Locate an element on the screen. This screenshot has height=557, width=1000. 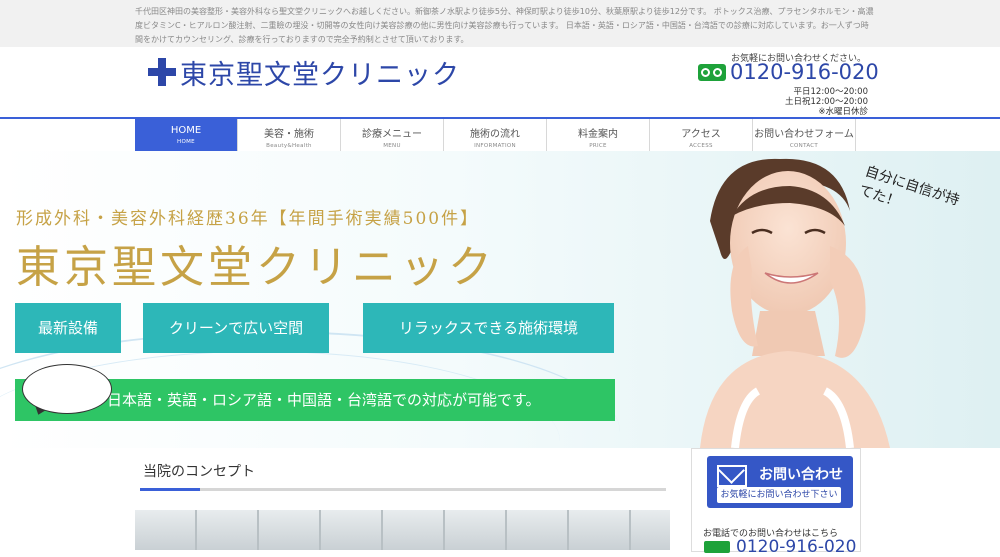
nav-sub: MENU is located at coordinates (392, 146).